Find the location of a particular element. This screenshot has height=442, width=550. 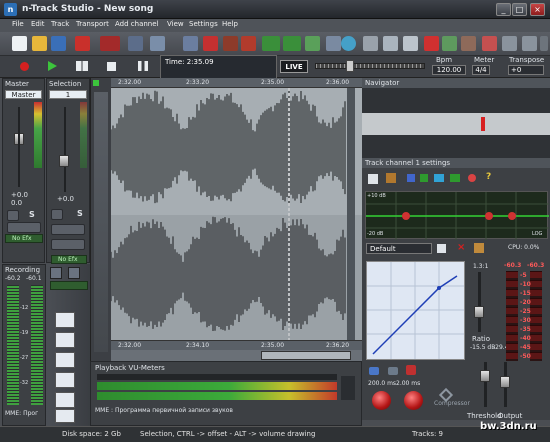

position-slider-thumb is located at coordinates (350, 66).